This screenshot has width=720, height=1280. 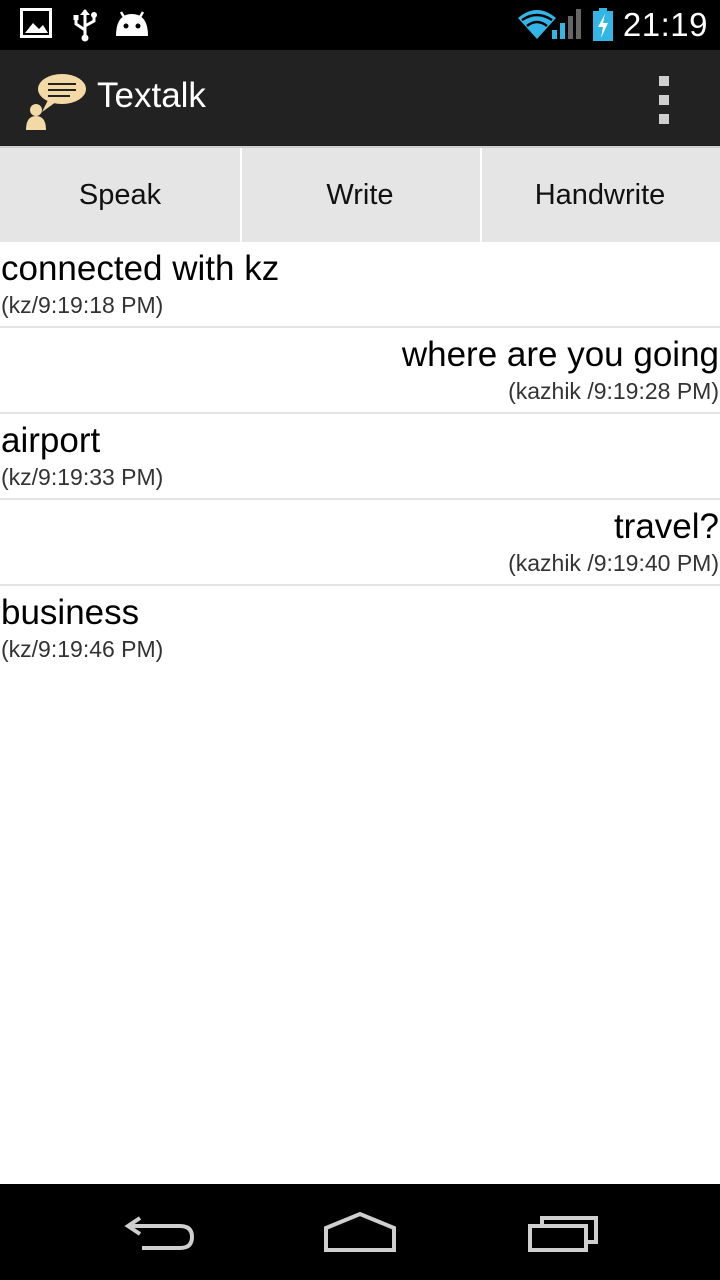 What do you see at coordinates (567, 26) in the screenshot?
I see `signal-icon` at bounding box center [567, 26].